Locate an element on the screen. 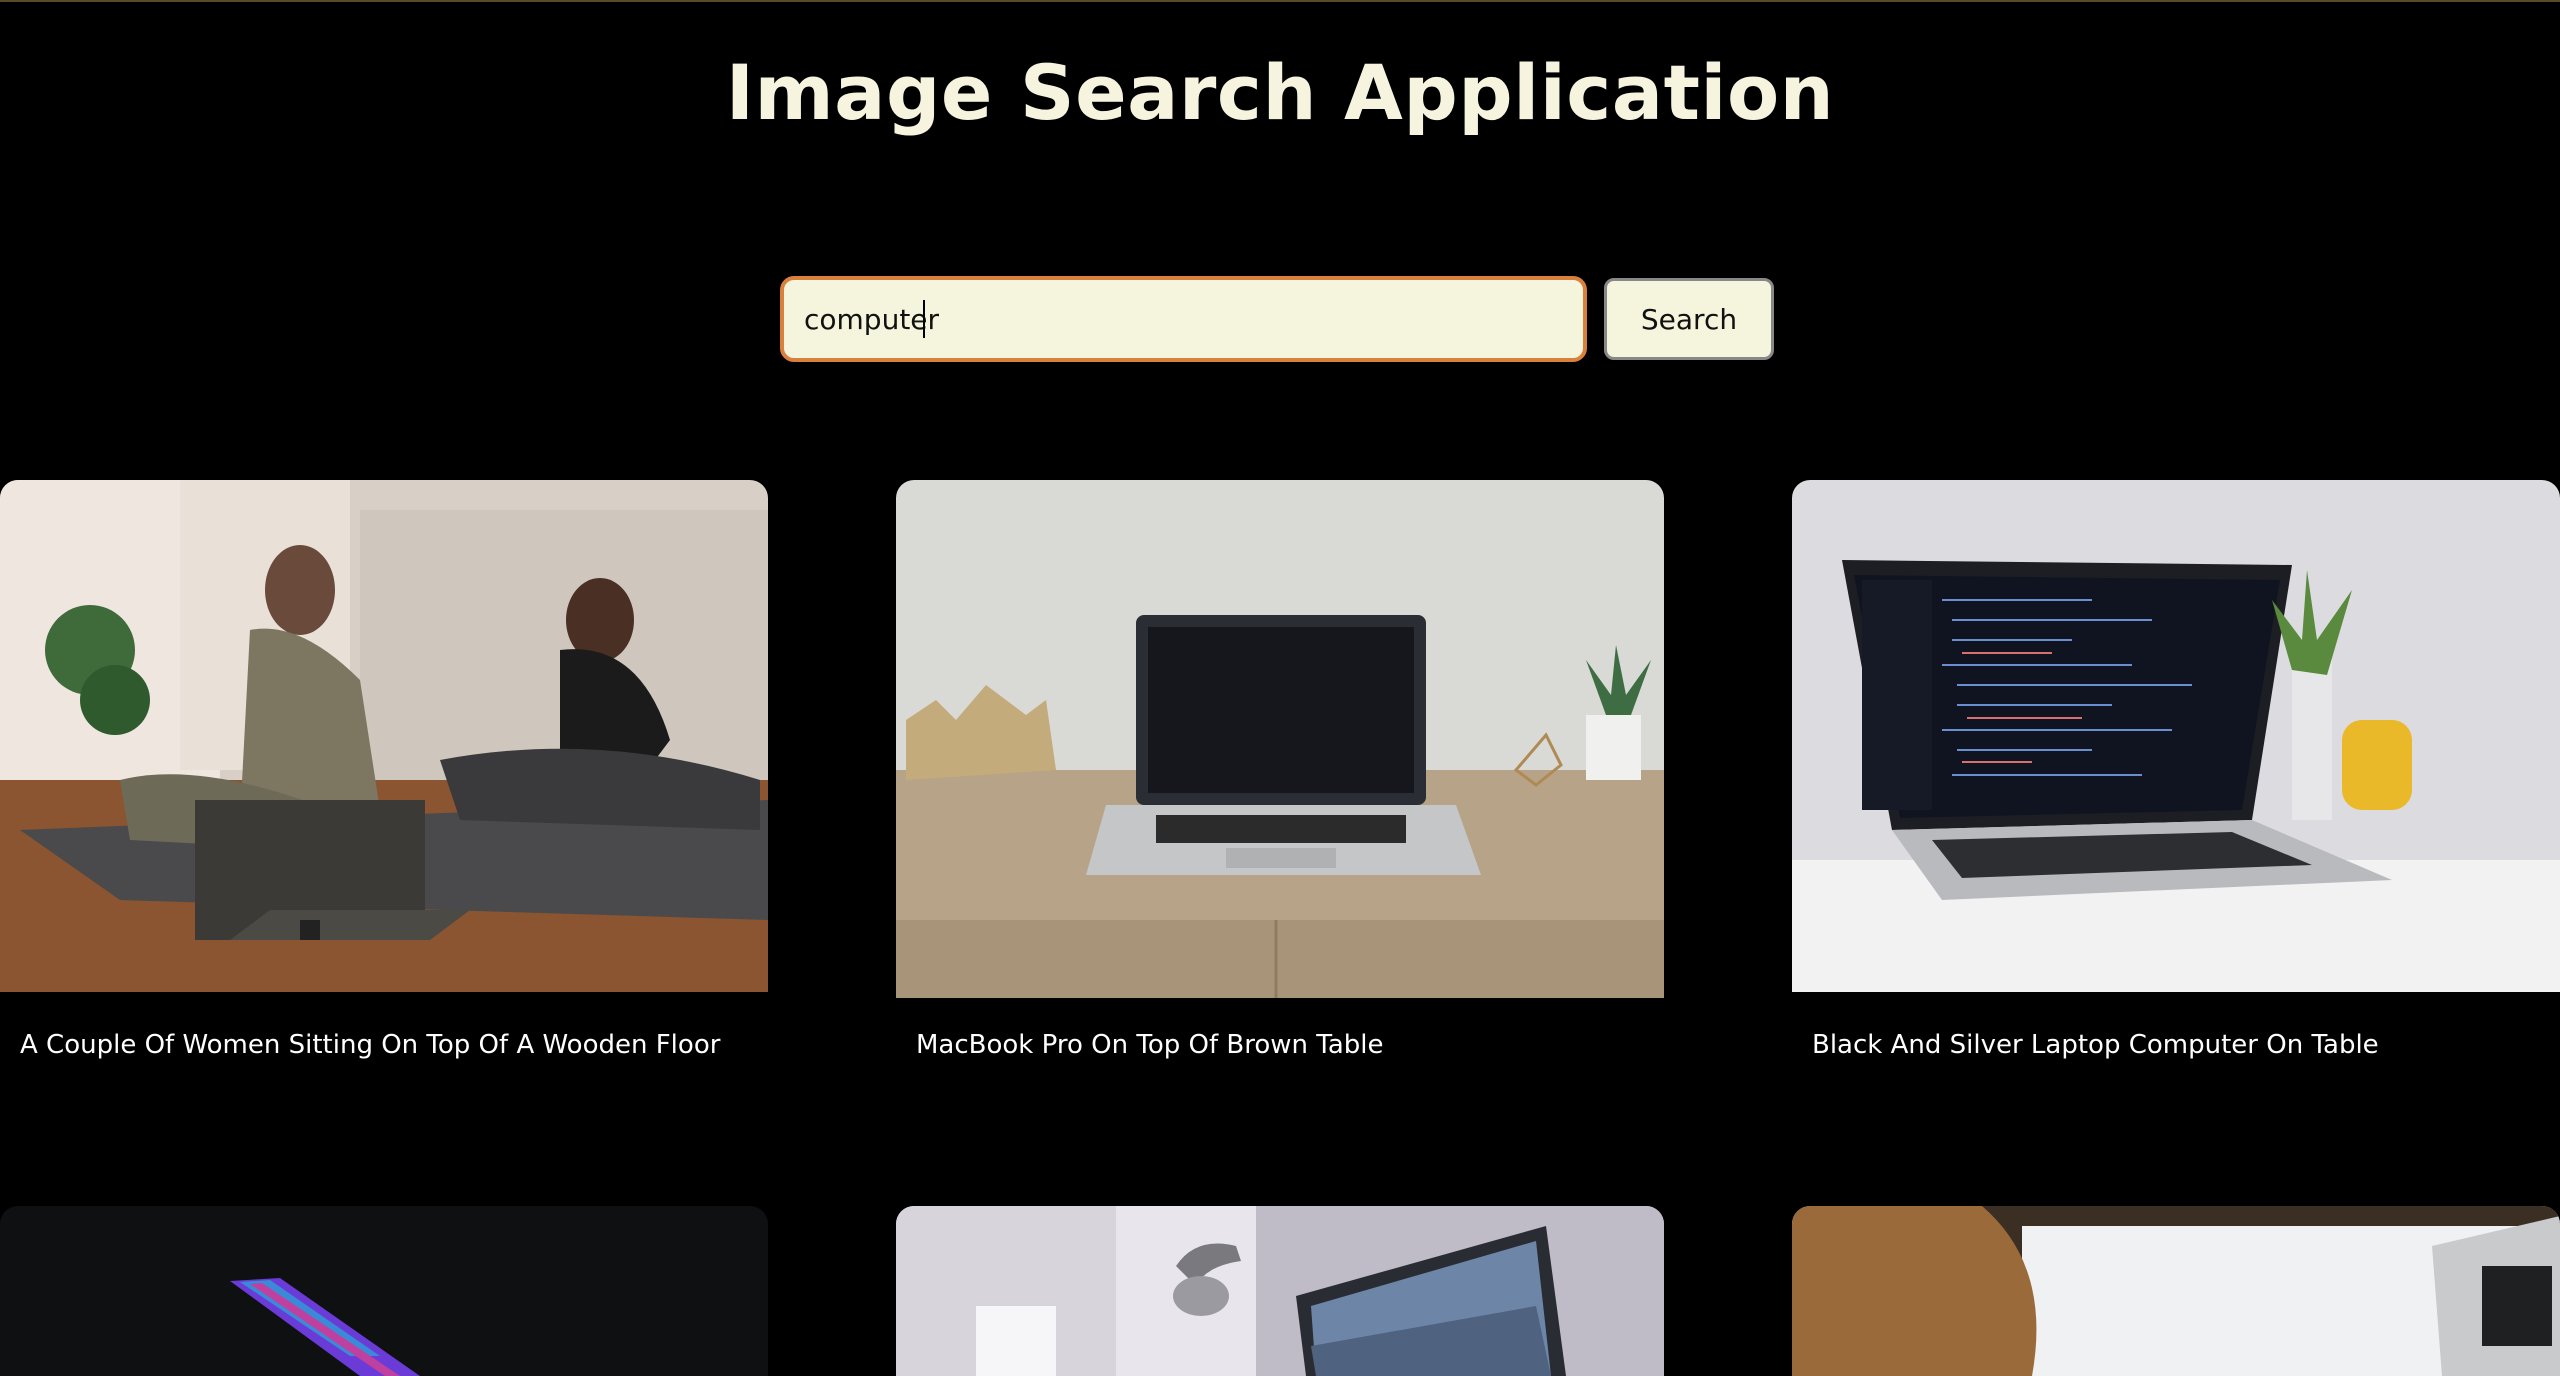 Image resolution: width=2560 pixels, height=1376 pixels. search-button: Search is located at coordinates (1689, 319).